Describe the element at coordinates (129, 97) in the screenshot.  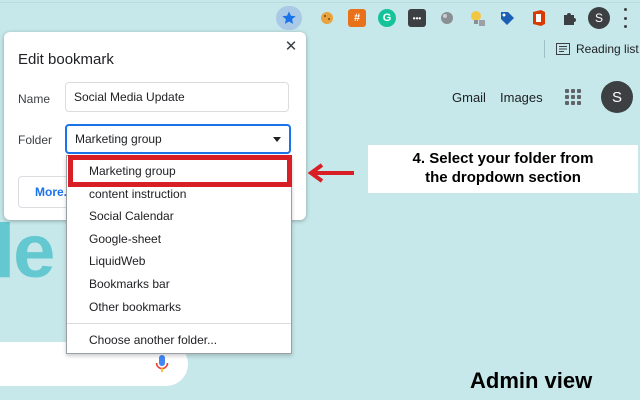
I see `name-value: Social Media Update` at that location.